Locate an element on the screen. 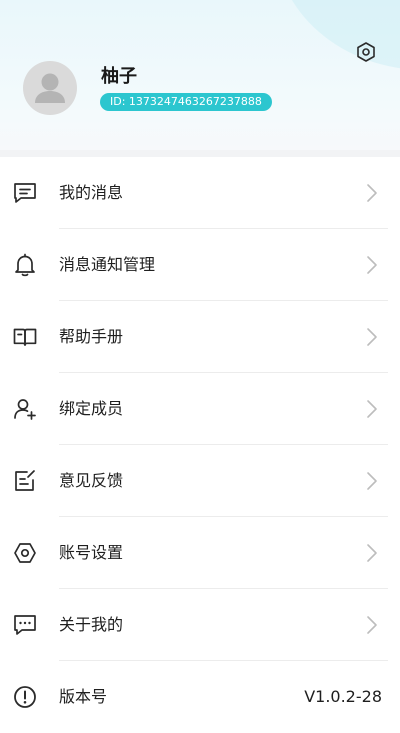 The image size is (400, 733). menu-item-label: 我的消息 is located at coordinates (91, 192).